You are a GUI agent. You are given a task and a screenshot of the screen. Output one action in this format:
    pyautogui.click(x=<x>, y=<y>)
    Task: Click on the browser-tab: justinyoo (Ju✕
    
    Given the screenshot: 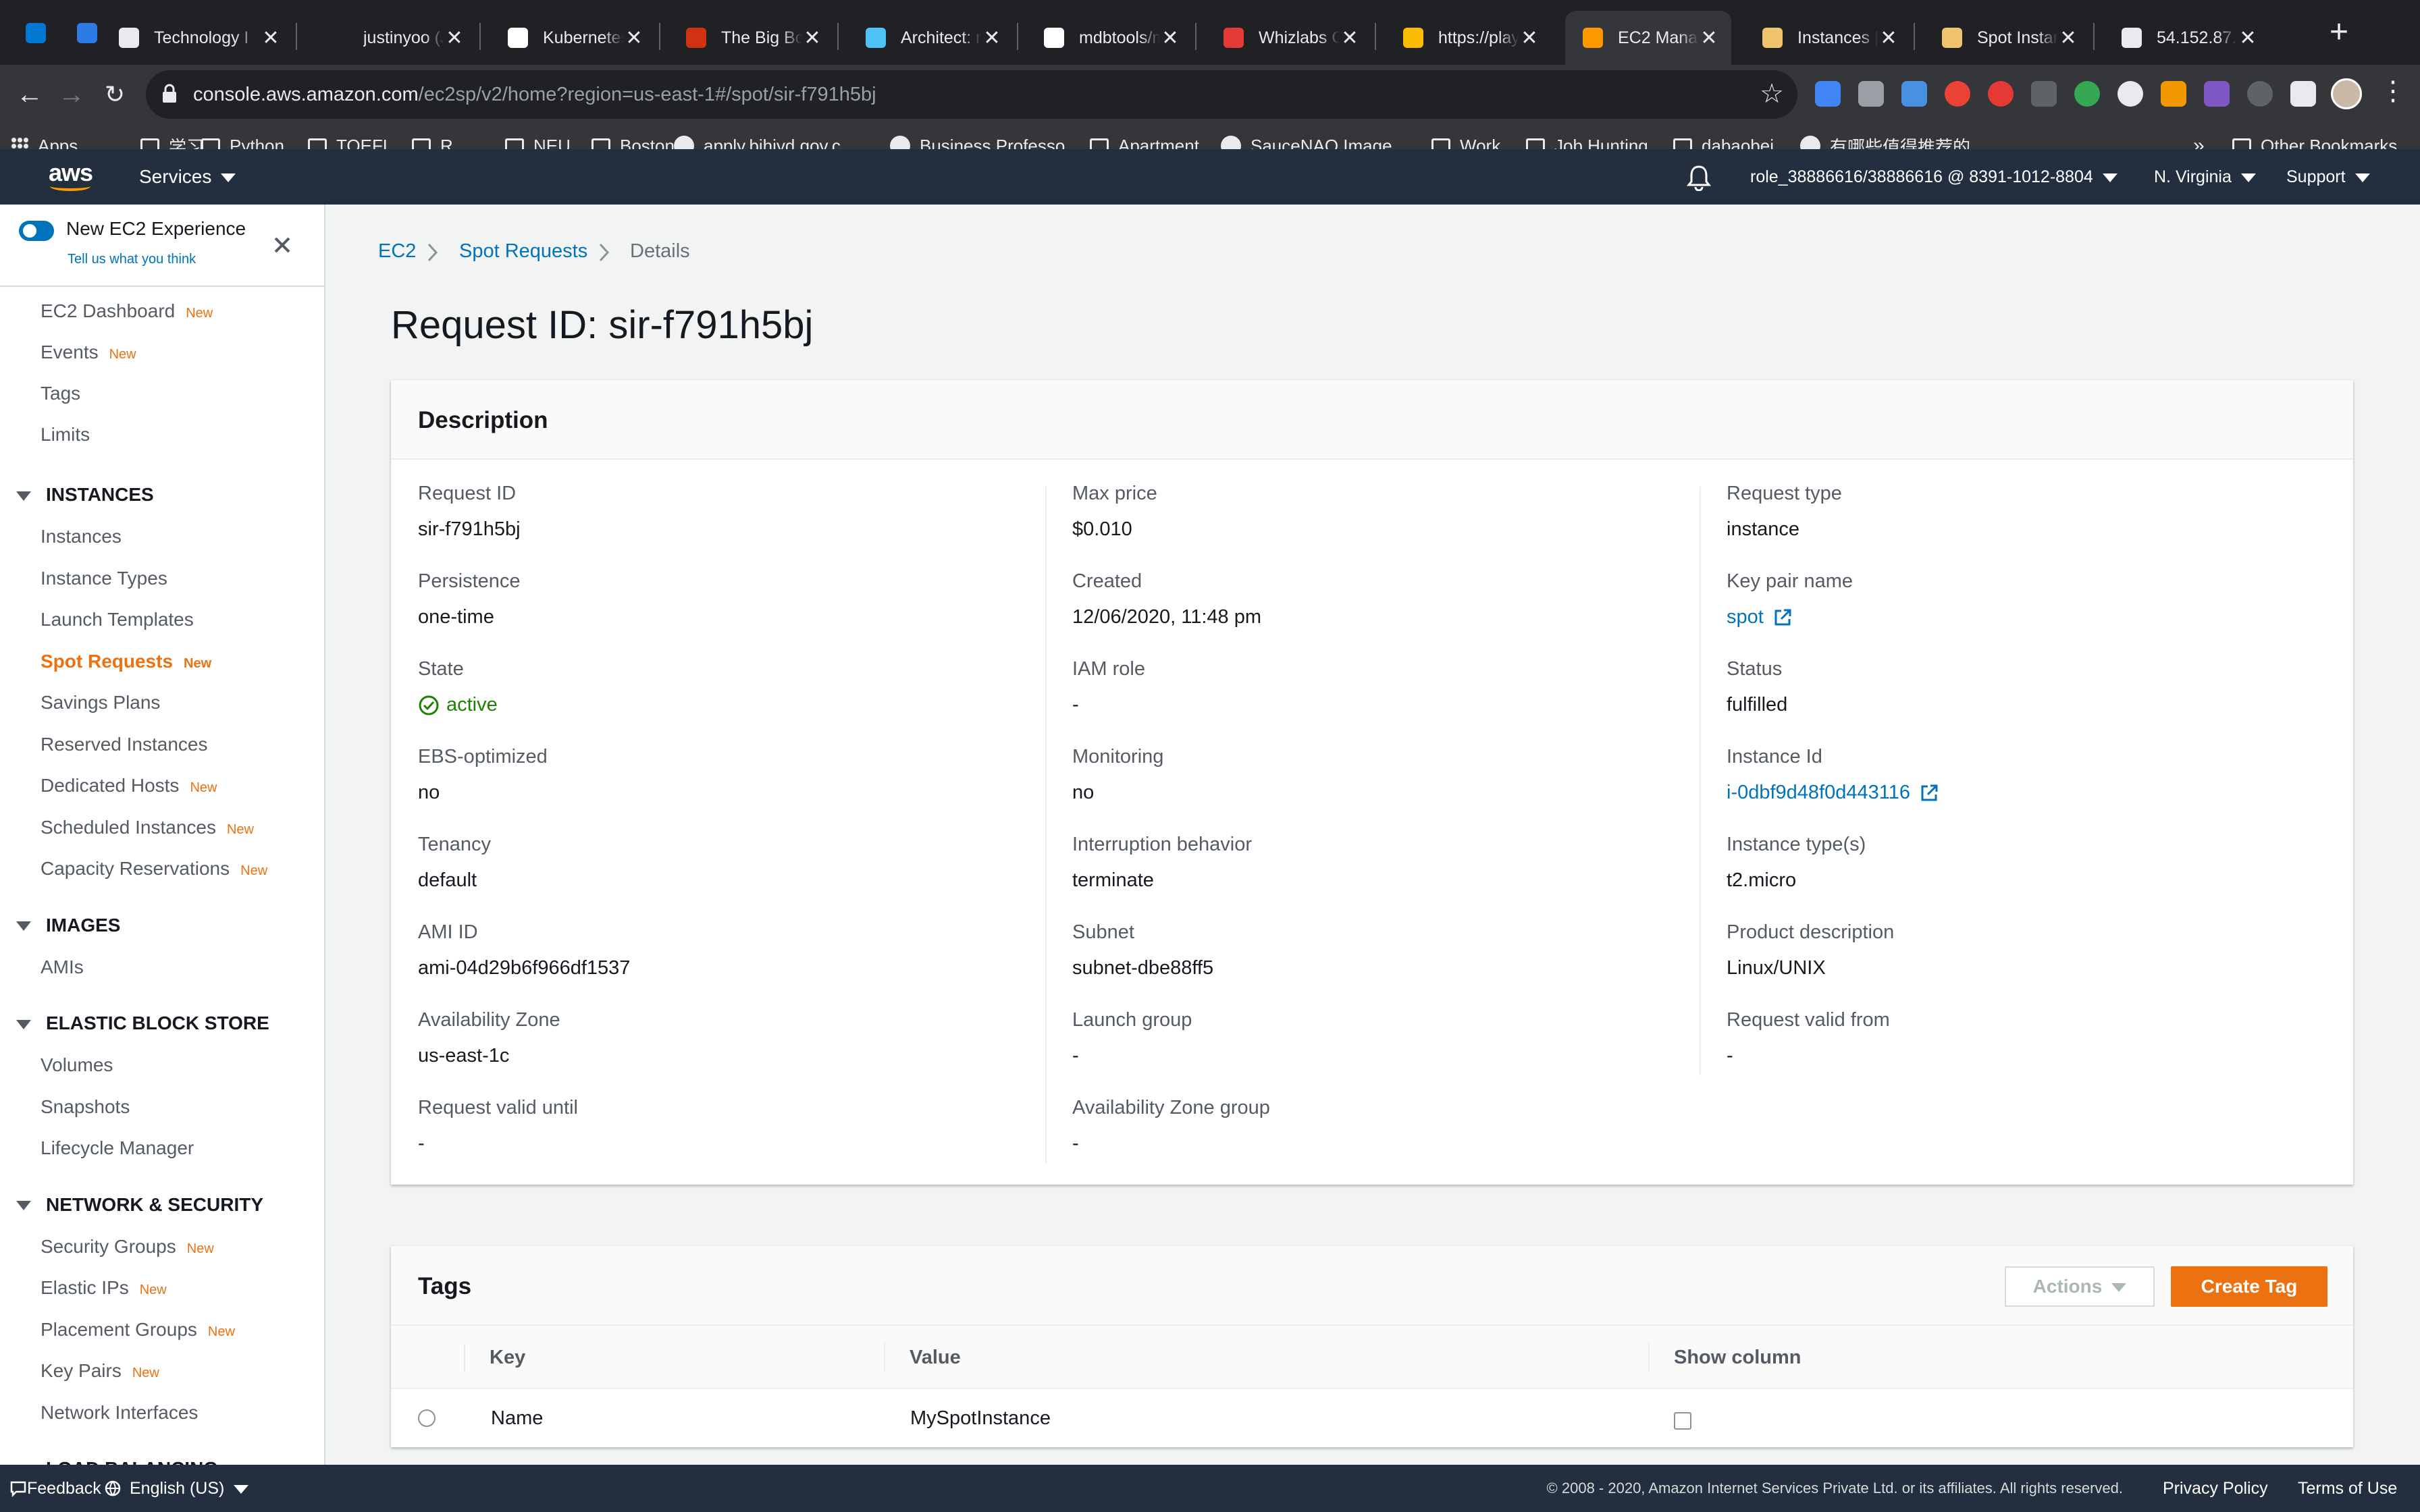 What is the action you would take?
    pyautogui.click(x=394, y=38)
    